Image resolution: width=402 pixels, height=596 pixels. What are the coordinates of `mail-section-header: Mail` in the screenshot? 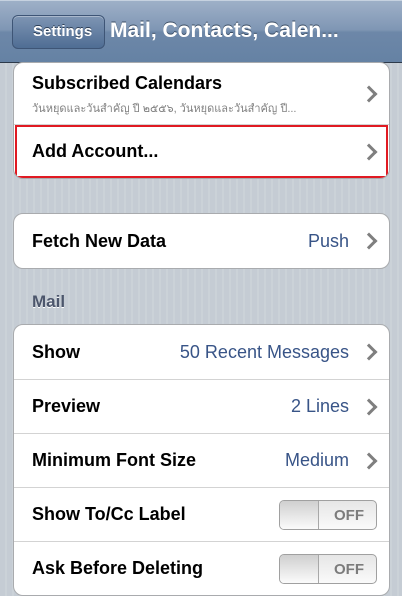 It's located at (49, 301).